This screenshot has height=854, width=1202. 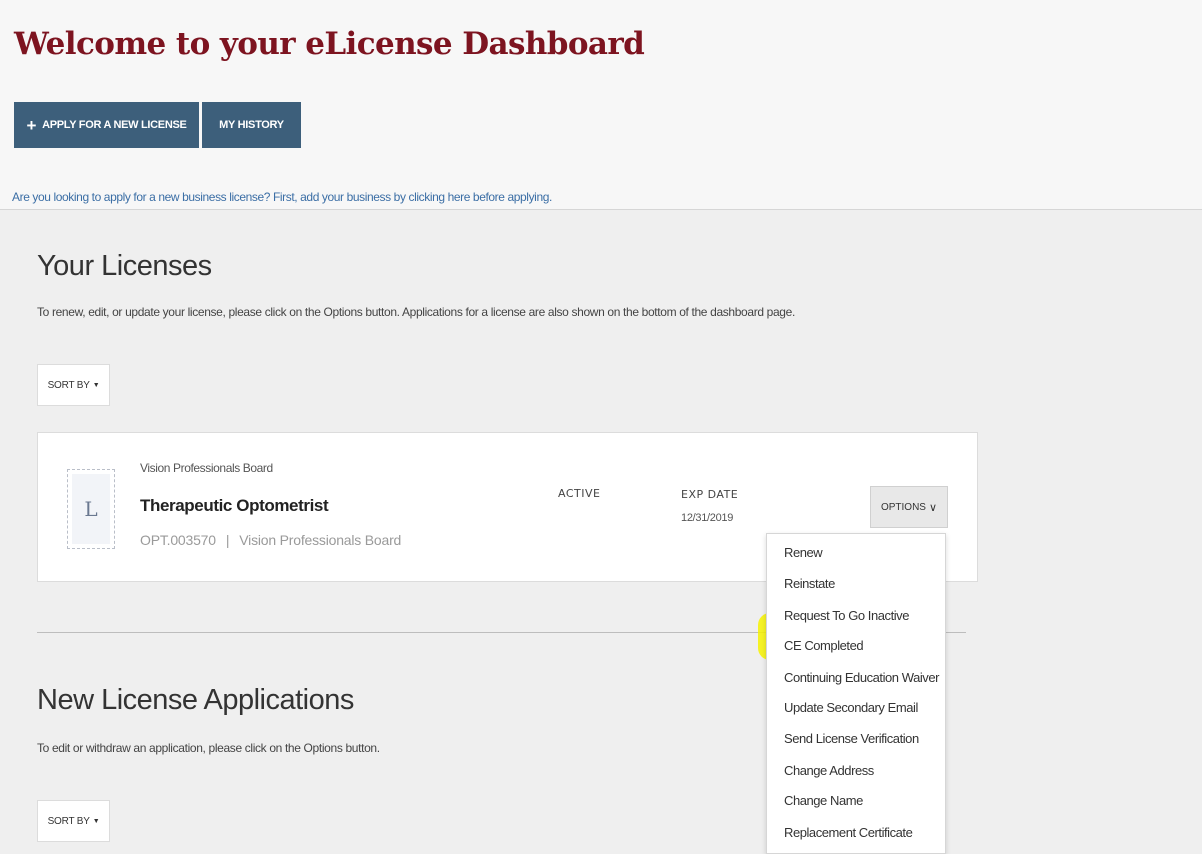 What do you see at coordinates (809, 583) in the screenshot?
I see `menu-item-reinstate: Reinstate` at bounding box center [809, 583].